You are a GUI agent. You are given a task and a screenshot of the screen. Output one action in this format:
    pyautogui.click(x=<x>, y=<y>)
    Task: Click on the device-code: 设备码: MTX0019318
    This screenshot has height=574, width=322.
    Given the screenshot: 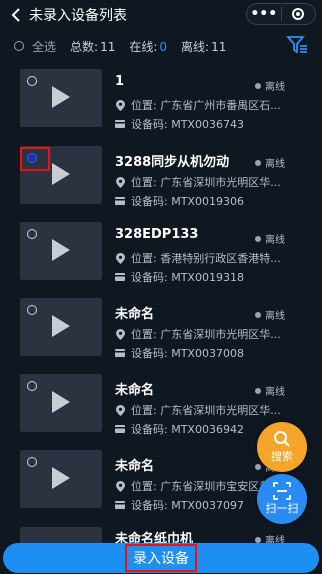 What is the action you would take?
    pyautogui.click(x=179, y=277)
    